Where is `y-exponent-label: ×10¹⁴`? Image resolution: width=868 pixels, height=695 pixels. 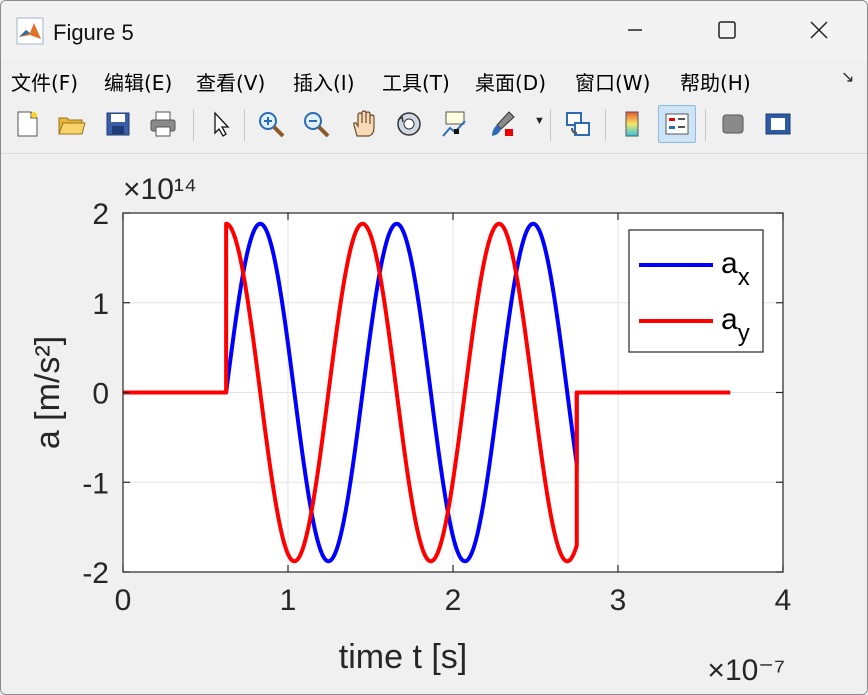
y-exponent-label: ×10¹⁴ is located at coordinates (160, 189).